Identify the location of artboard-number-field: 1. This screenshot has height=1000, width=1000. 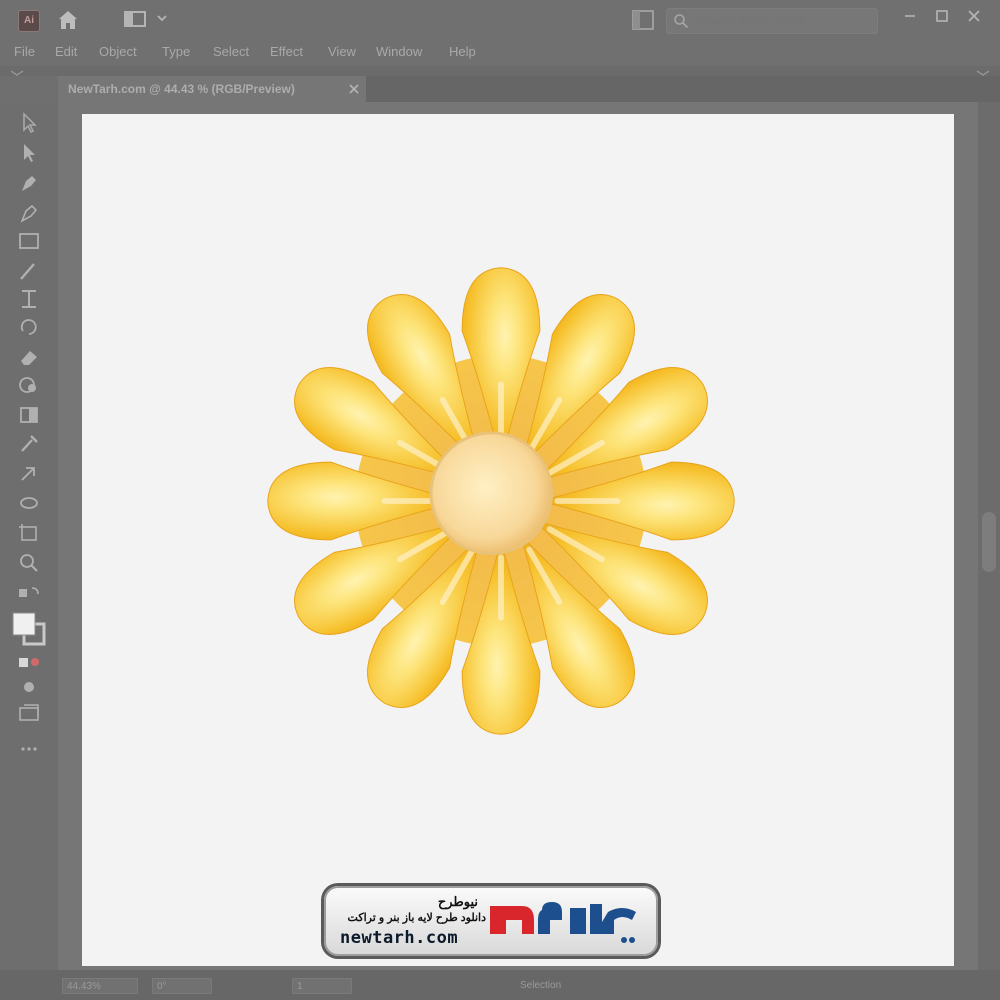
(322, 986).